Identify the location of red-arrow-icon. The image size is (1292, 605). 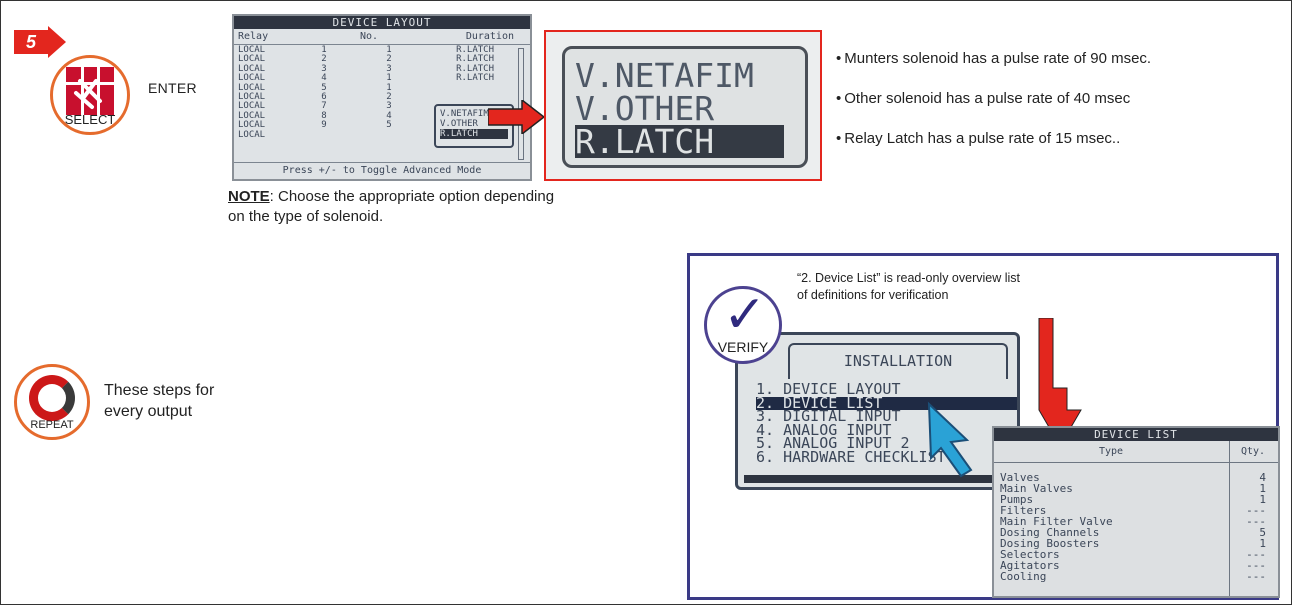
(517, 117).